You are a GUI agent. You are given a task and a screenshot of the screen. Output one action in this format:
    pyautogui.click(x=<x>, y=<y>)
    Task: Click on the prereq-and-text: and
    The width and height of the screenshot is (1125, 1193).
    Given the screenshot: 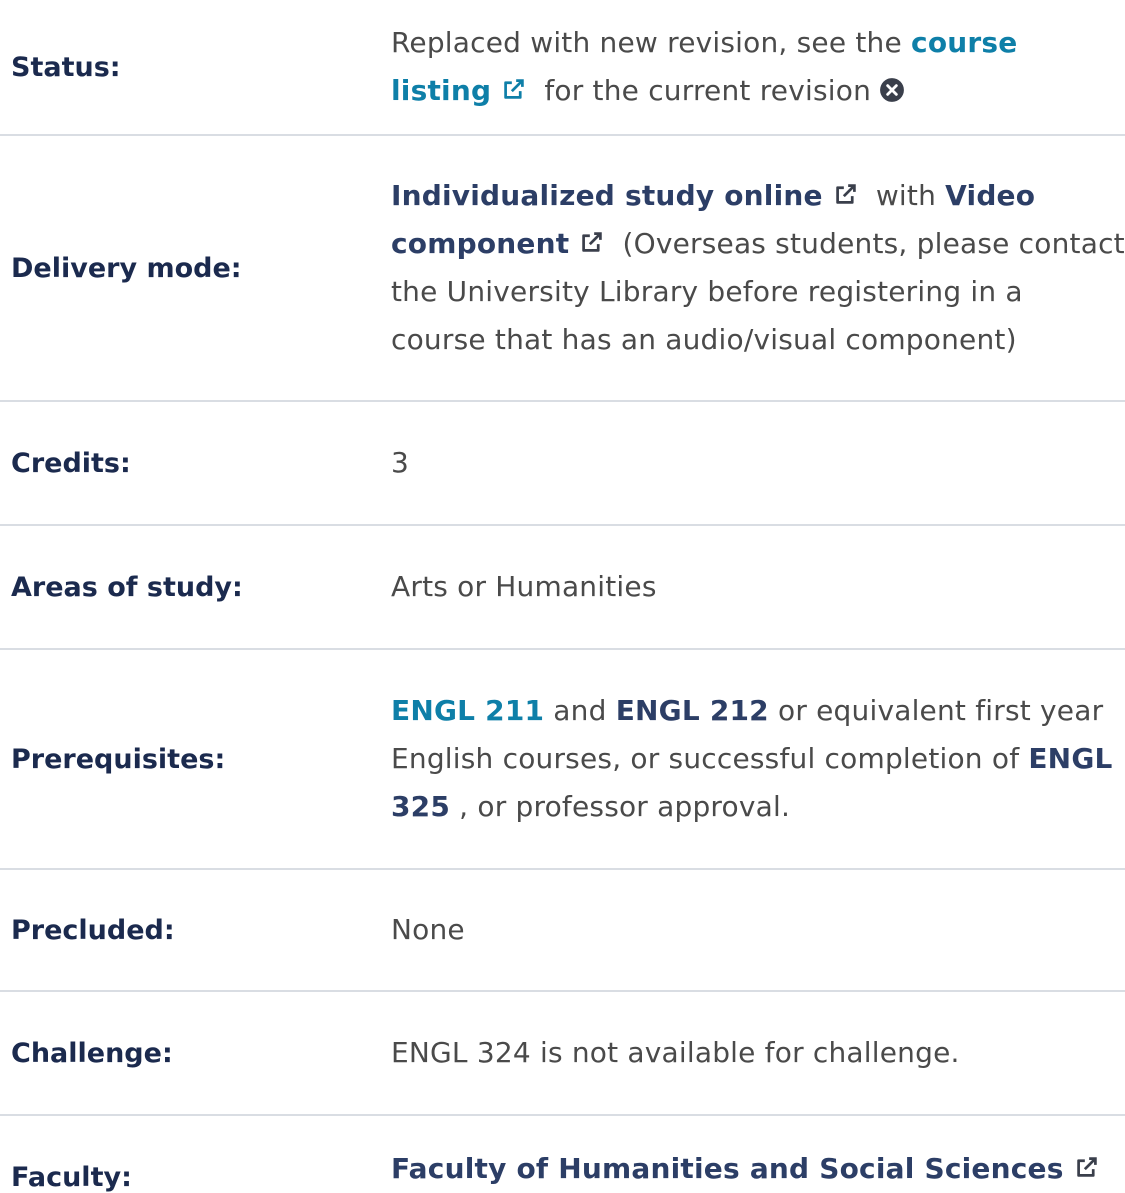 What is the action you would take?
    pyautogui.click(x=580, y=710)
    